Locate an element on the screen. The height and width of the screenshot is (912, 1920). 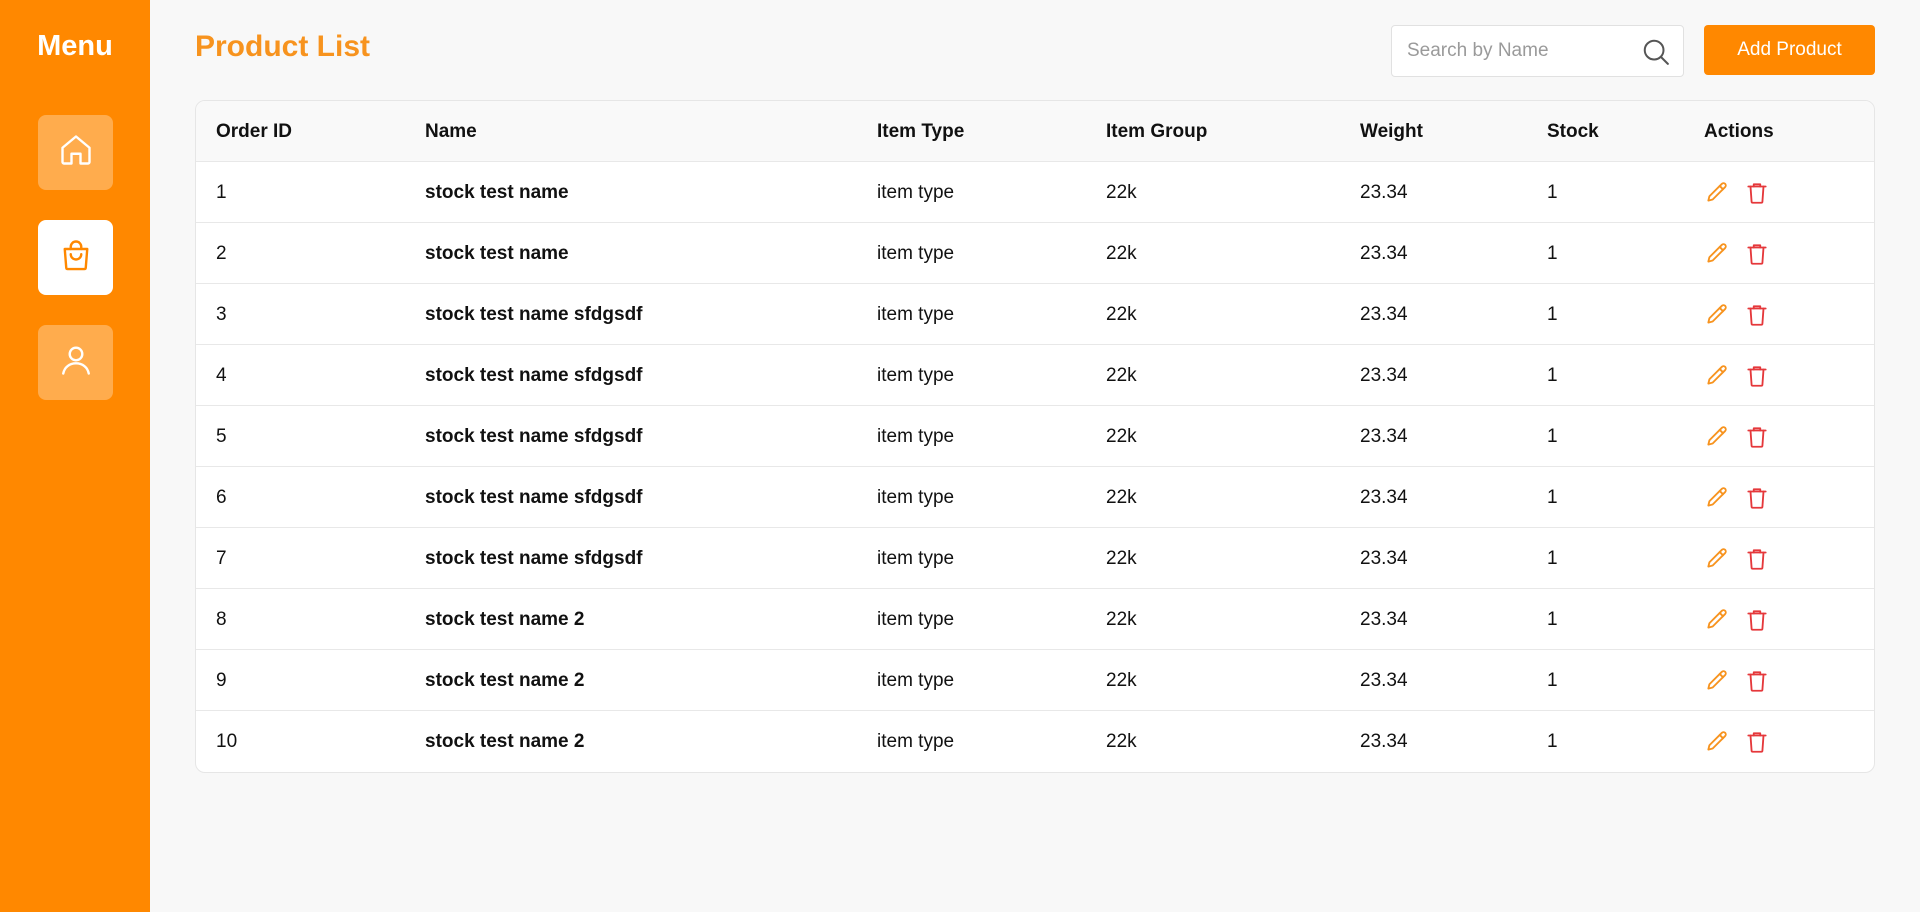
cell-order-id: 9 is located at coordinates (221, 680).